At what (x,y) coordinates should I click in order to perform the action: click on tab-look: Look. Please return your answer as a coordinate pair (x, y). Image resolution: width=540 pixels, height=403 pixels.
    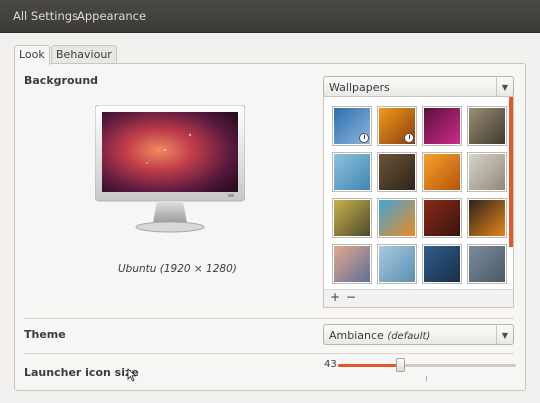
    Looking at the image, I should click on (32, 55).